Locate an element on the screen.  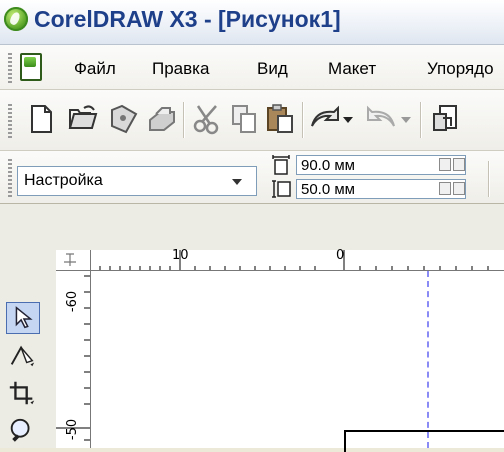
shape-tool-icon is located at coordinates (23, 356).